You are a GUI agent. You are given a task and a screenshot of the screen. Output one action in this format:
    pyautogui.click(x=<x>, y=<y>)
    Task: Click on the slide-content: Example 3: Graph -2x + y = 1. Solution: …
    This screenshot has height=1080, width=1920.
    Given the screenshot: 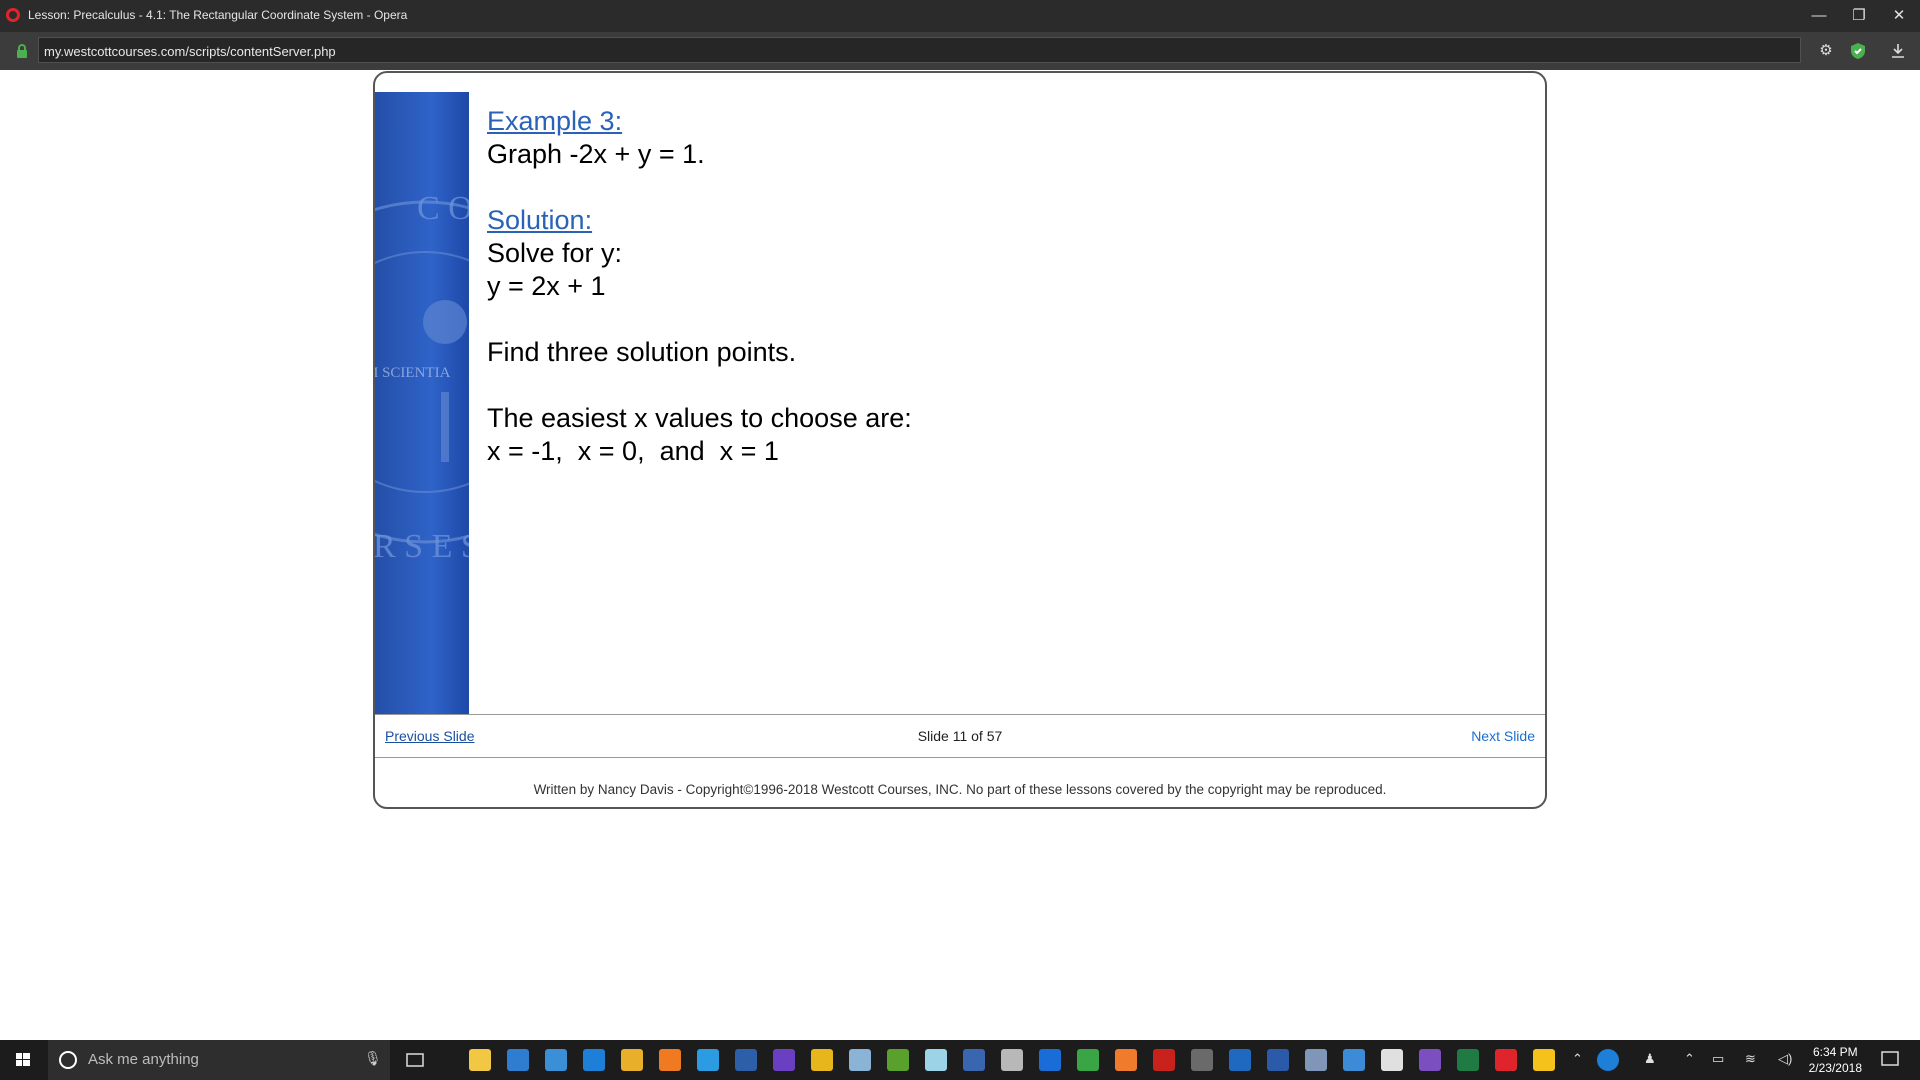 What is the action you would take?
    pyautogui.click(x=699, y=286)
    